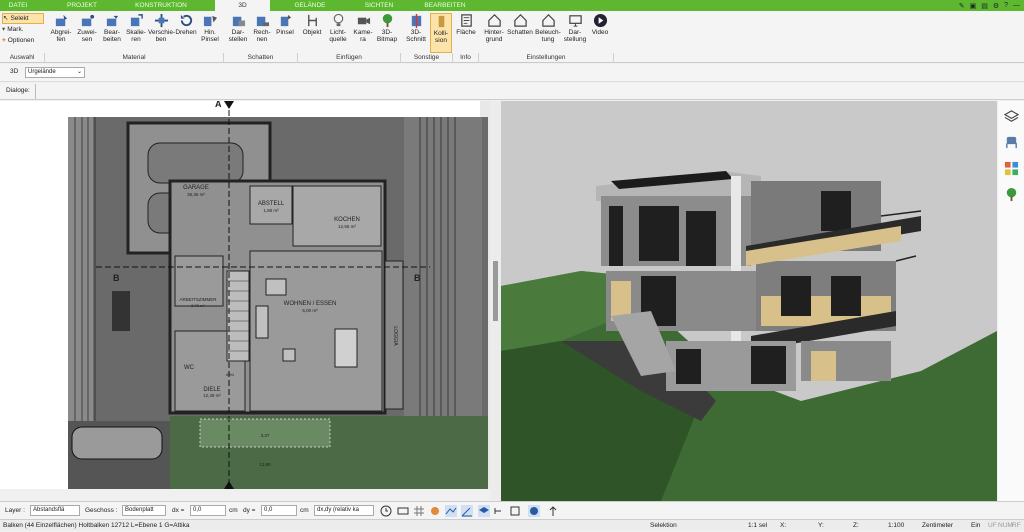 Image resolution: width=1024 pixels, height=532 pixels. What do you see at coordinates (136, 33) in the screenshot?
I see `skalieren-button: Skalie- ren` at bounding box center [136, 33].